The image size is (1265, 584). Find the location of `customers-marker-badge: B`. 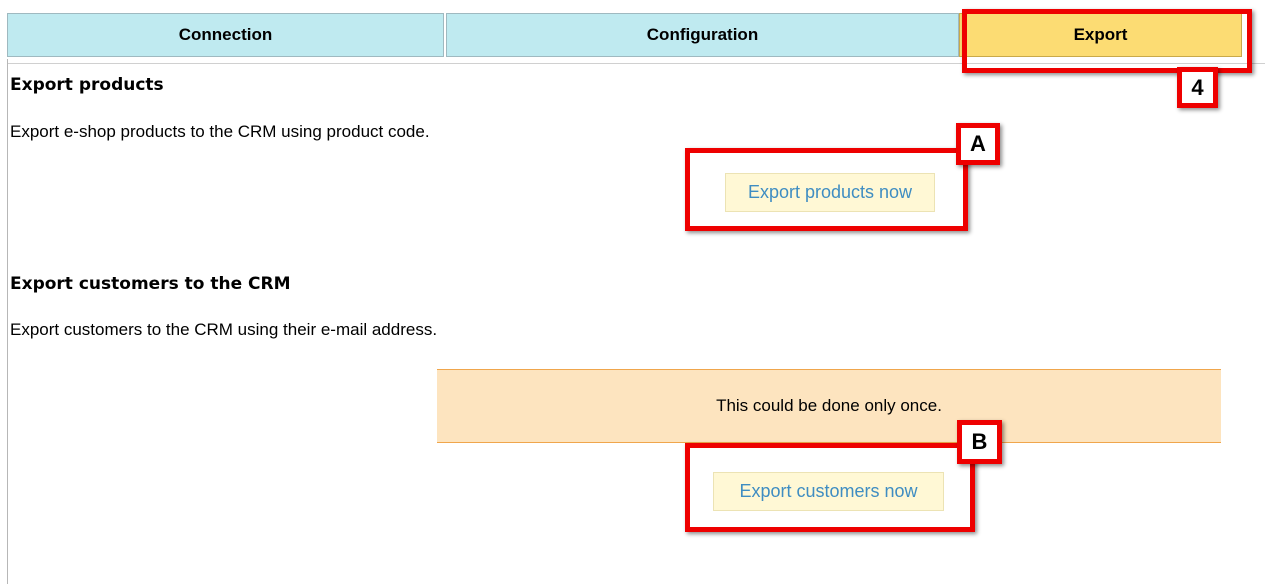

customers-marker-badge: B is located at coordinates (979, 442).